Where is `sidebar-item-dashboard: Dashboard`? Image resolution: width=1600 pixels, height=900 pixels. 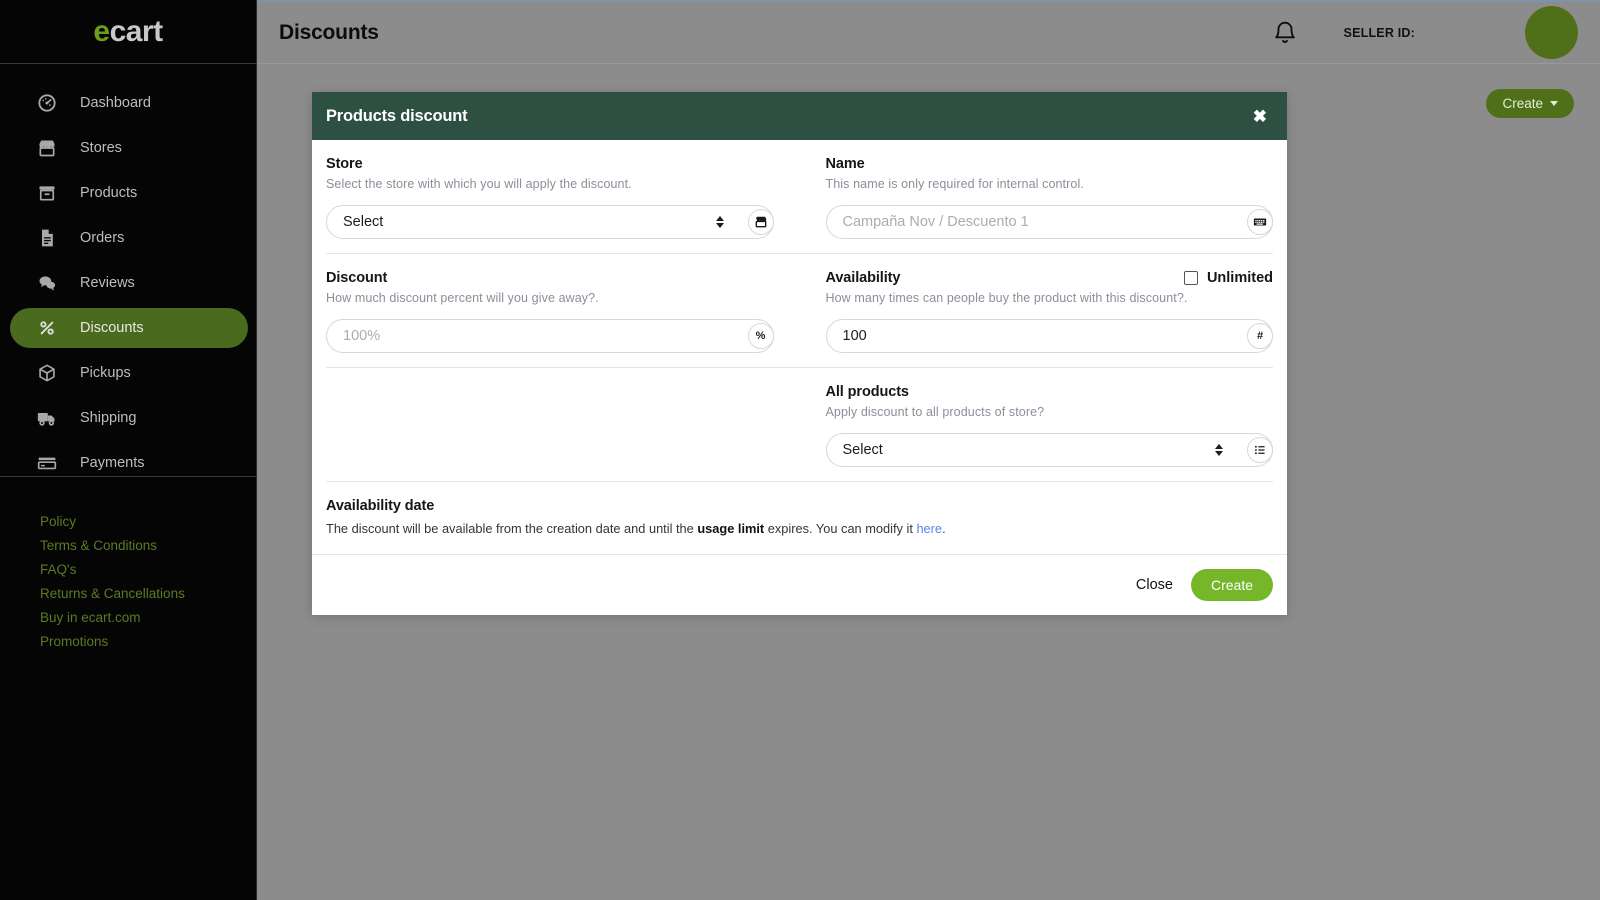
sidebar-item-dashboard: Dashboard is located at coordinates (129, 103).